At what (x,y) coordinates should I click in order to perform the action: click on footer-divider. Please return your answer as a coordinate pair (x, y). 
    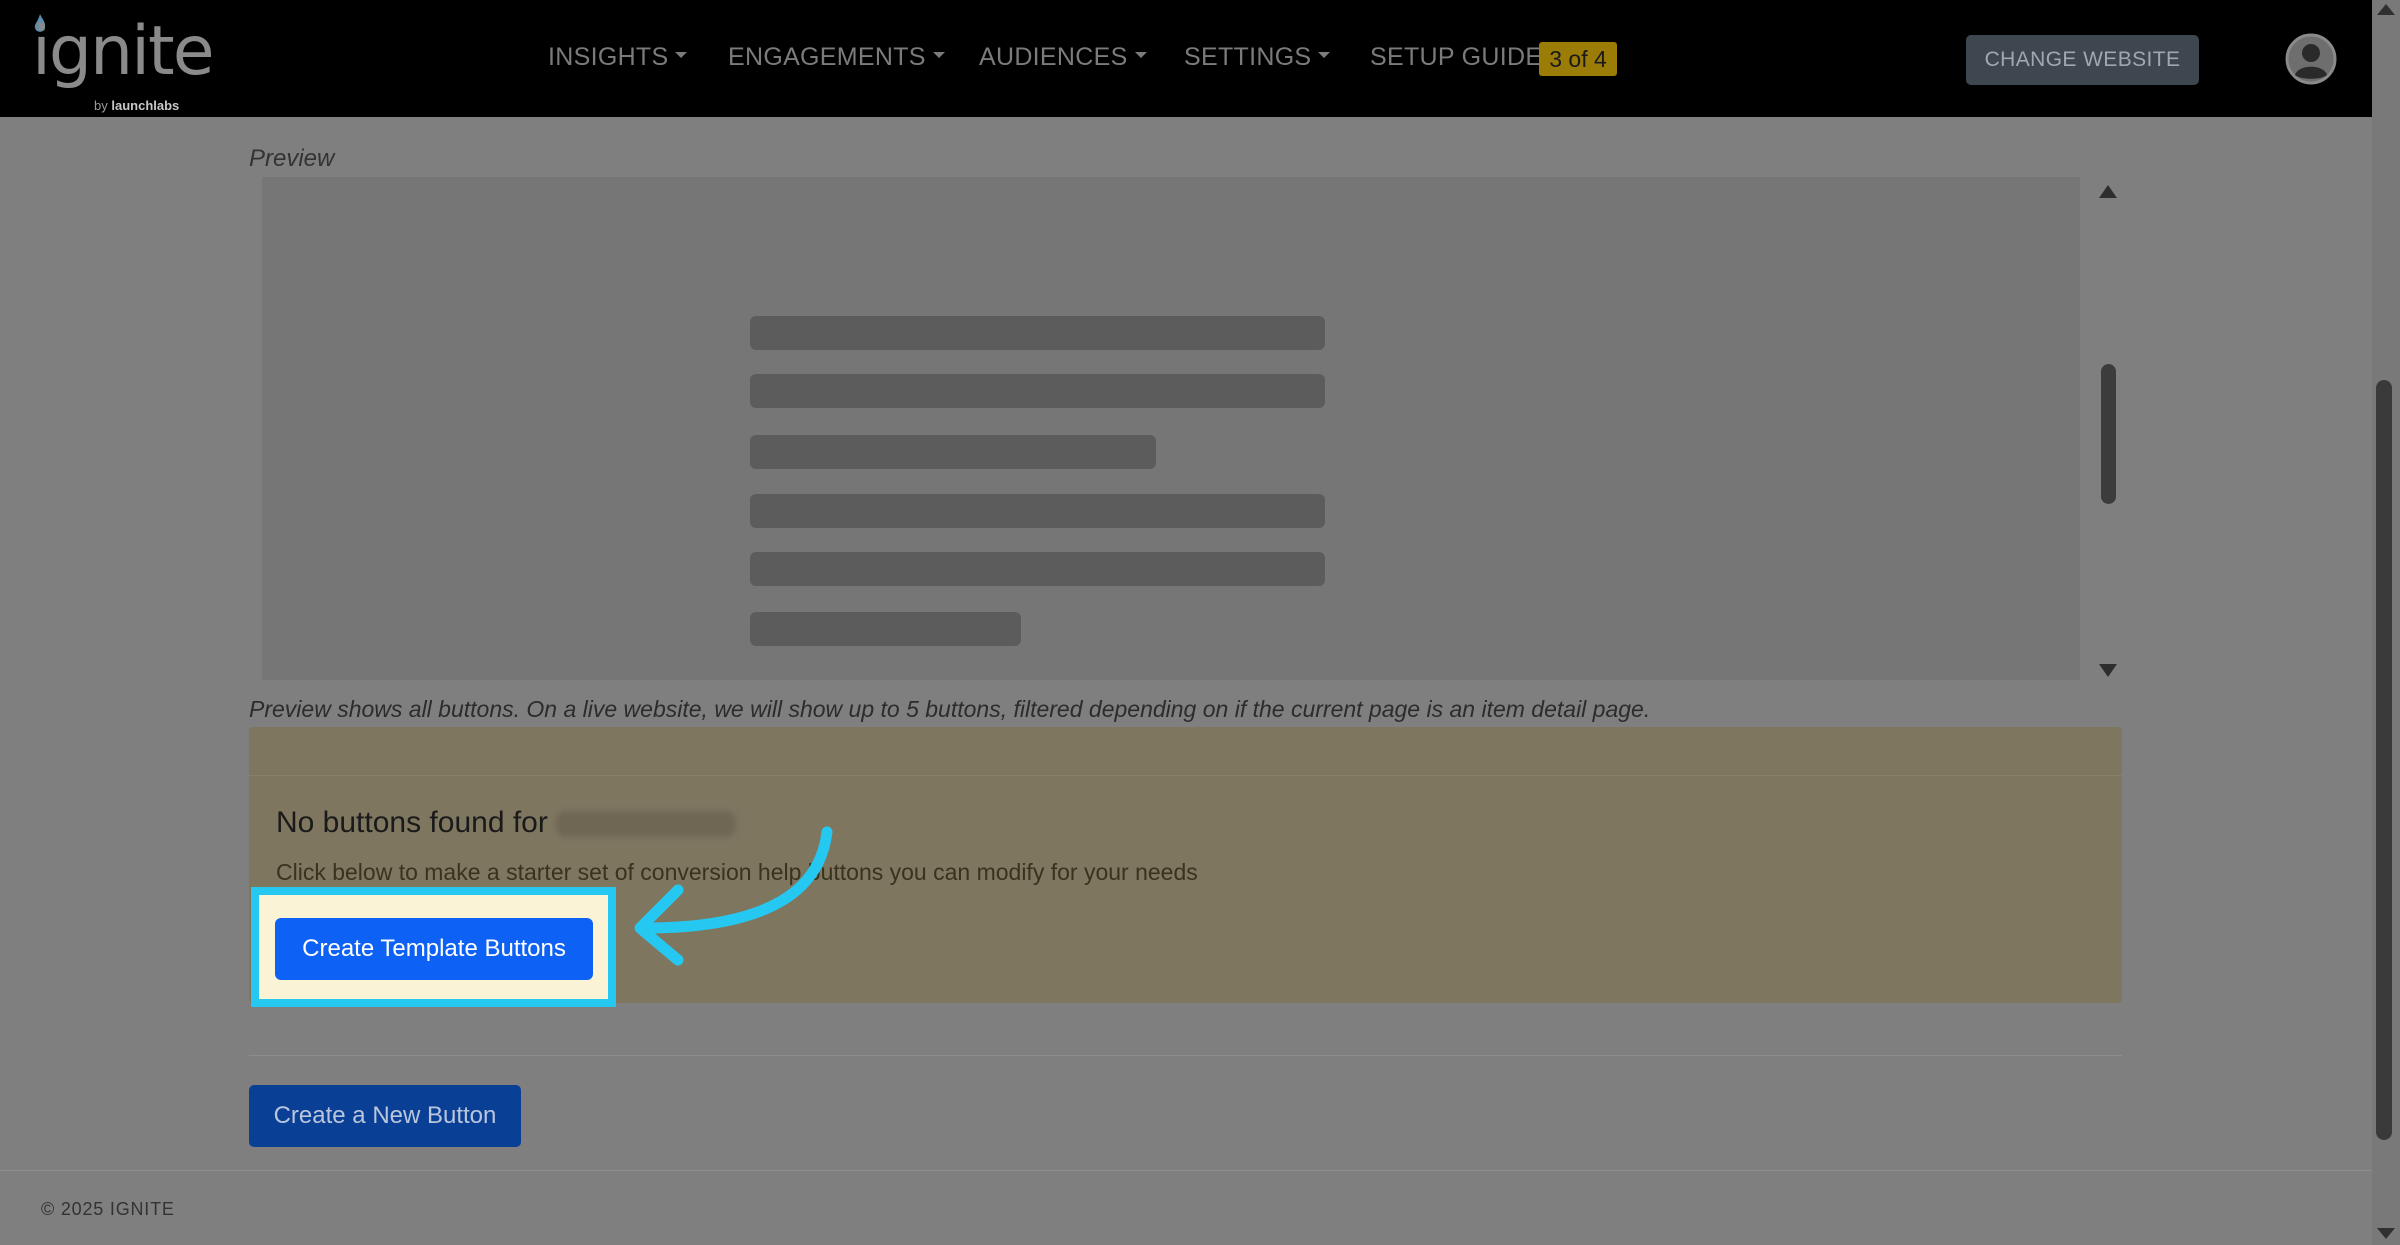
    Looking at the image, I should click on (1186, 1170).